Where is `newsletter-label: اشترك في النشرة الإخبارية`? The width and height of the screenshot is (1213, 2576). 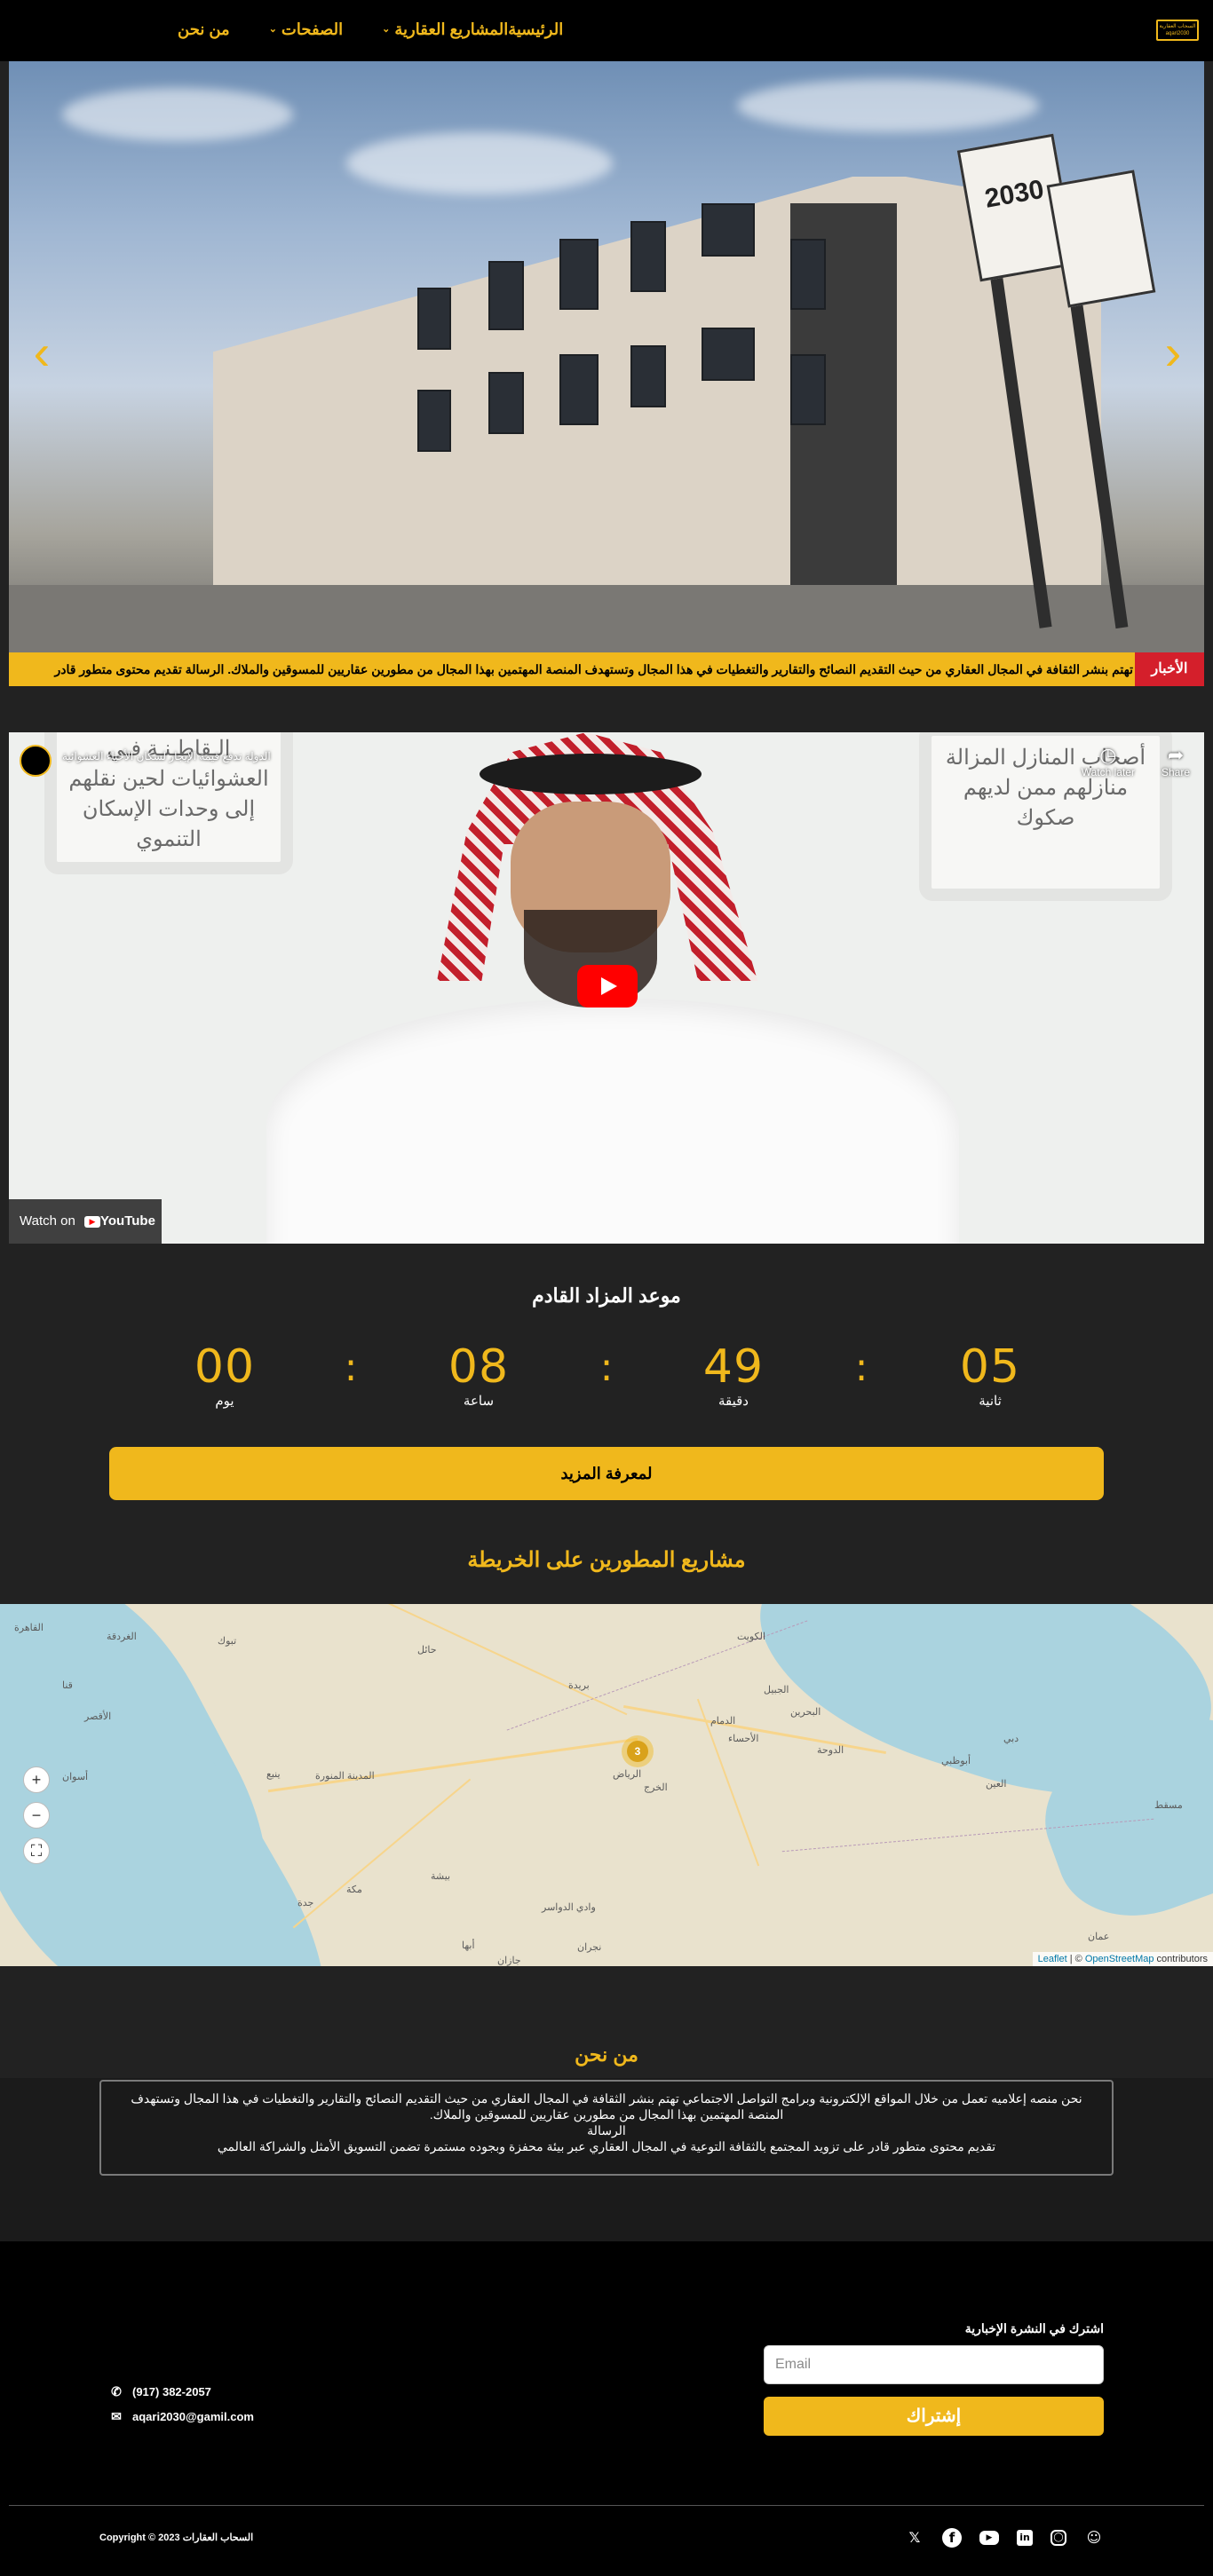 newsletter-label: اشترك في النشرة الإخبارية is located at coordinates (1034, 2328).